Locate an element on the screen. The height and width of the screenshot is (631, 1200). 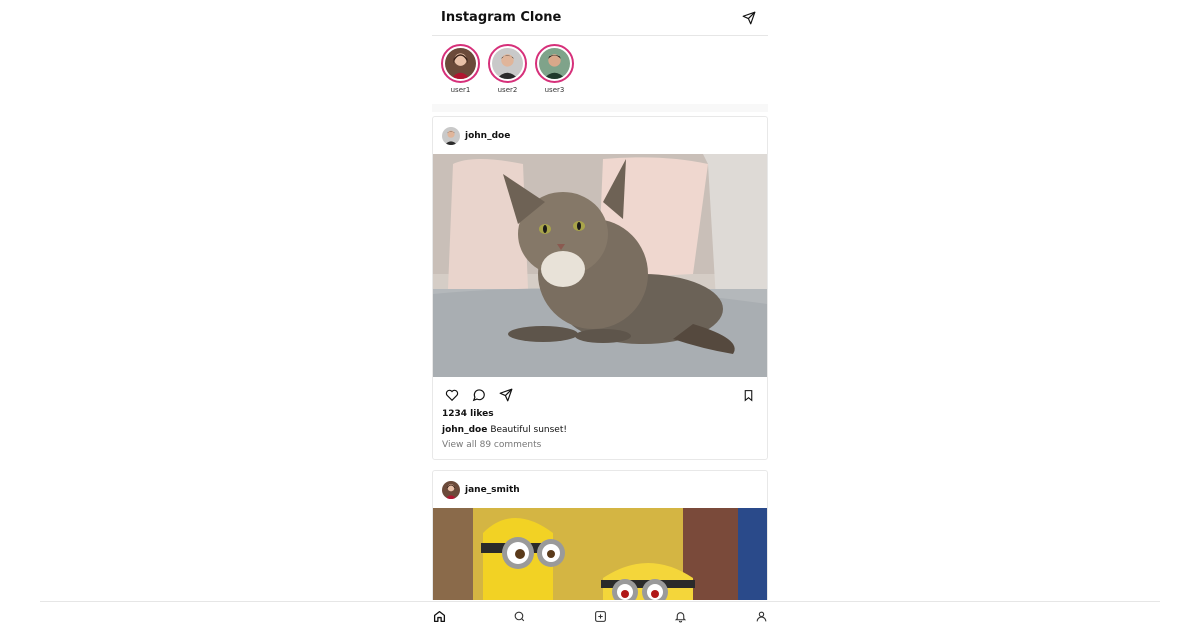
post-image-minions is located at coordinates (600, 554).